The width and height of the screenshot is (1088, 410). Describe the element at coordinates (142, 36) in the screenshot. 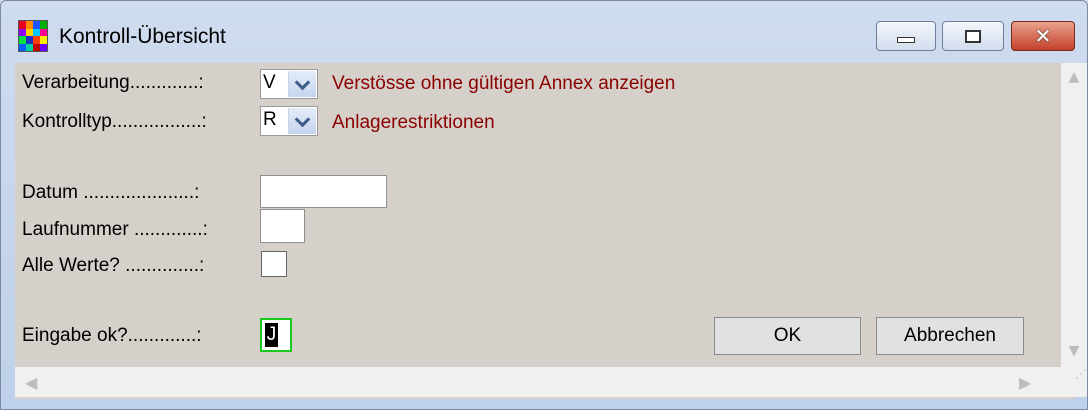

I see `window-title: Kontroll-Übersicht` at that location.